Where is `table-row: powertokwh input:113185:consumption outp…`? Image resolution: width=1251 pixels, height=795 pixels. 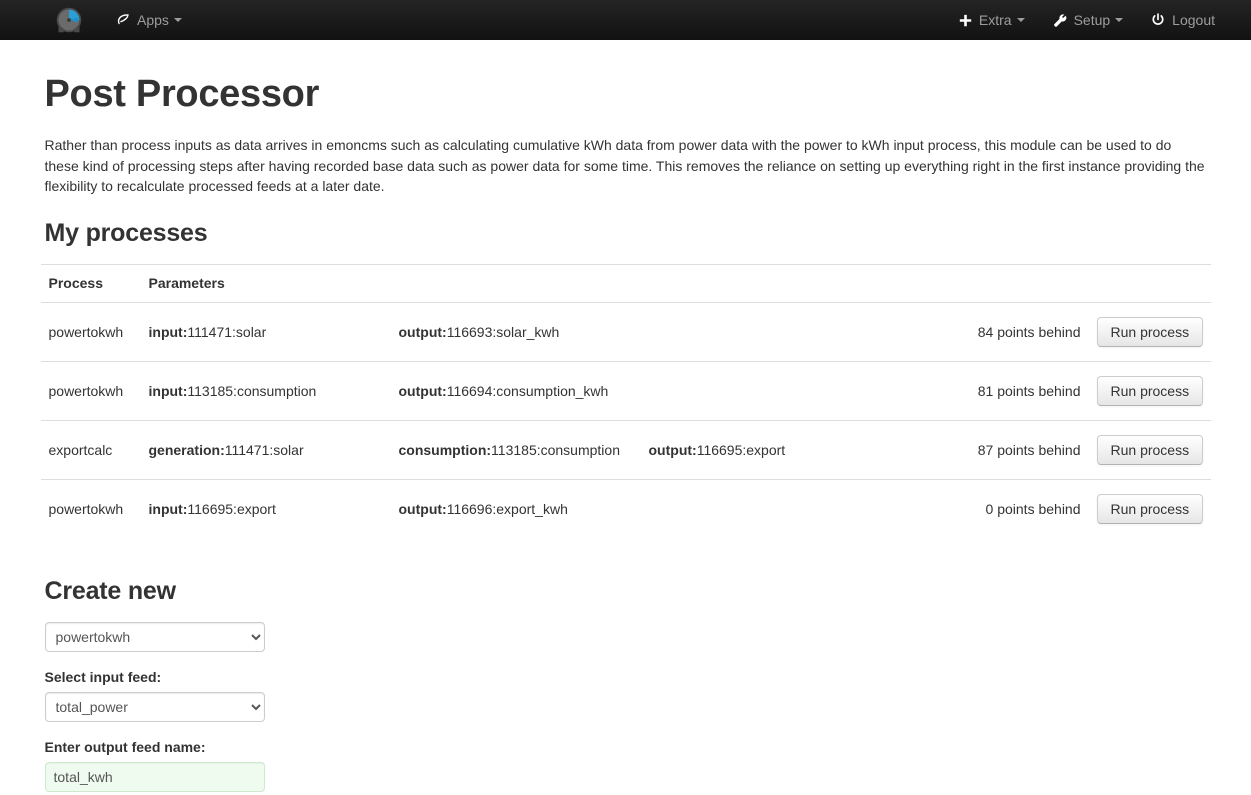
table-row: powertokwh input:113185:consumption outp… is located at coordinates (625, 390).